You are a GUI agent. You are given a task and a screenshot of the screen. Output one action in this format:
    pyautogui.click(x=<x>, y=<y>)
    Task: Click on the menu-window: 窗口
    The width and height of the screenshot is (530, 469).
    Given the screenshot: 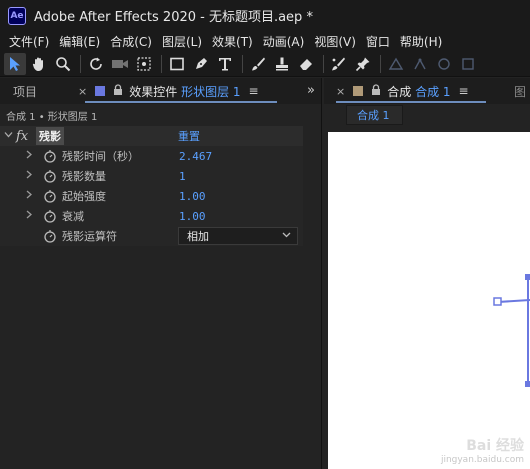 What is the action you would take?
    pyautogui.click(x=378, y=41)
    